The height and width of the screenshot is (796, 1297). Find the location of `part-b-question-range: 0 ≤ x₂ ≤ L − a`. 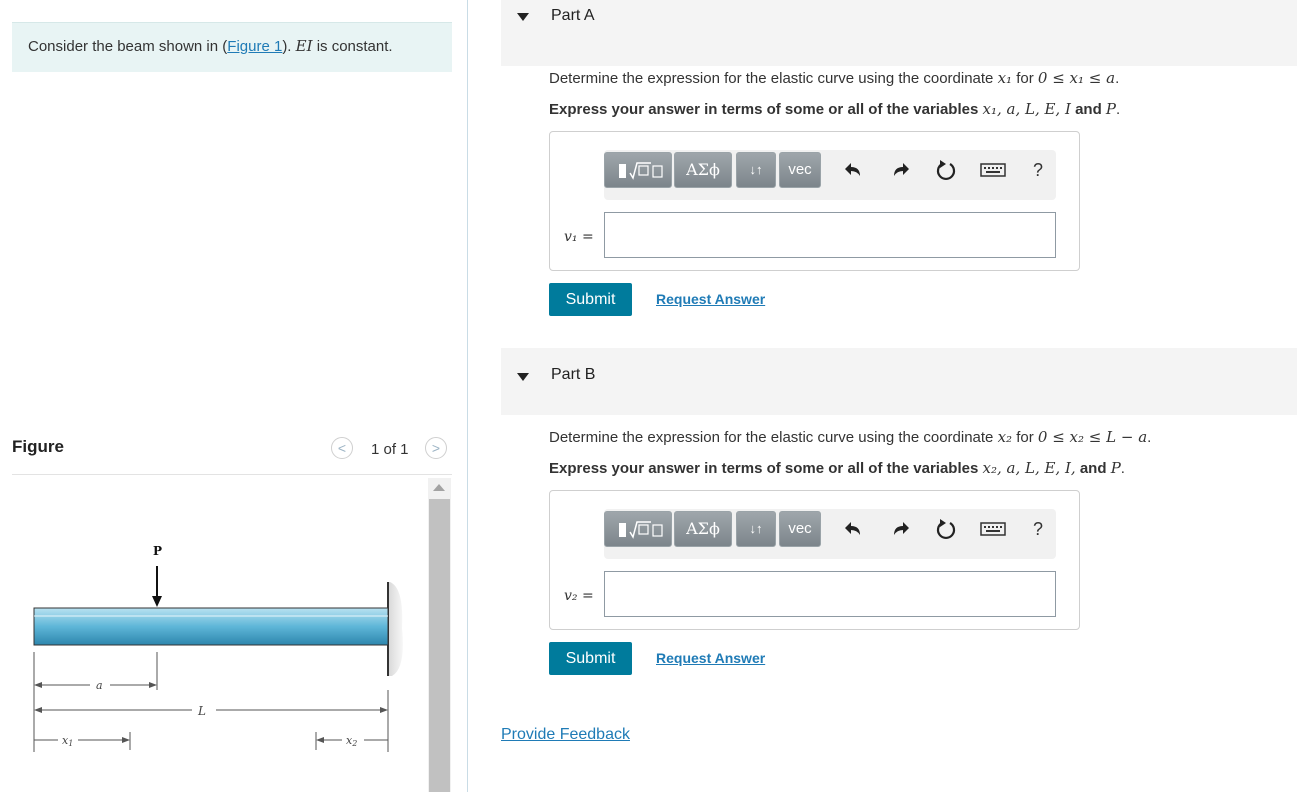

part-b-question-range: 0 ≤ x₂ ≤ L − a is located at coordinates (1092, 437).